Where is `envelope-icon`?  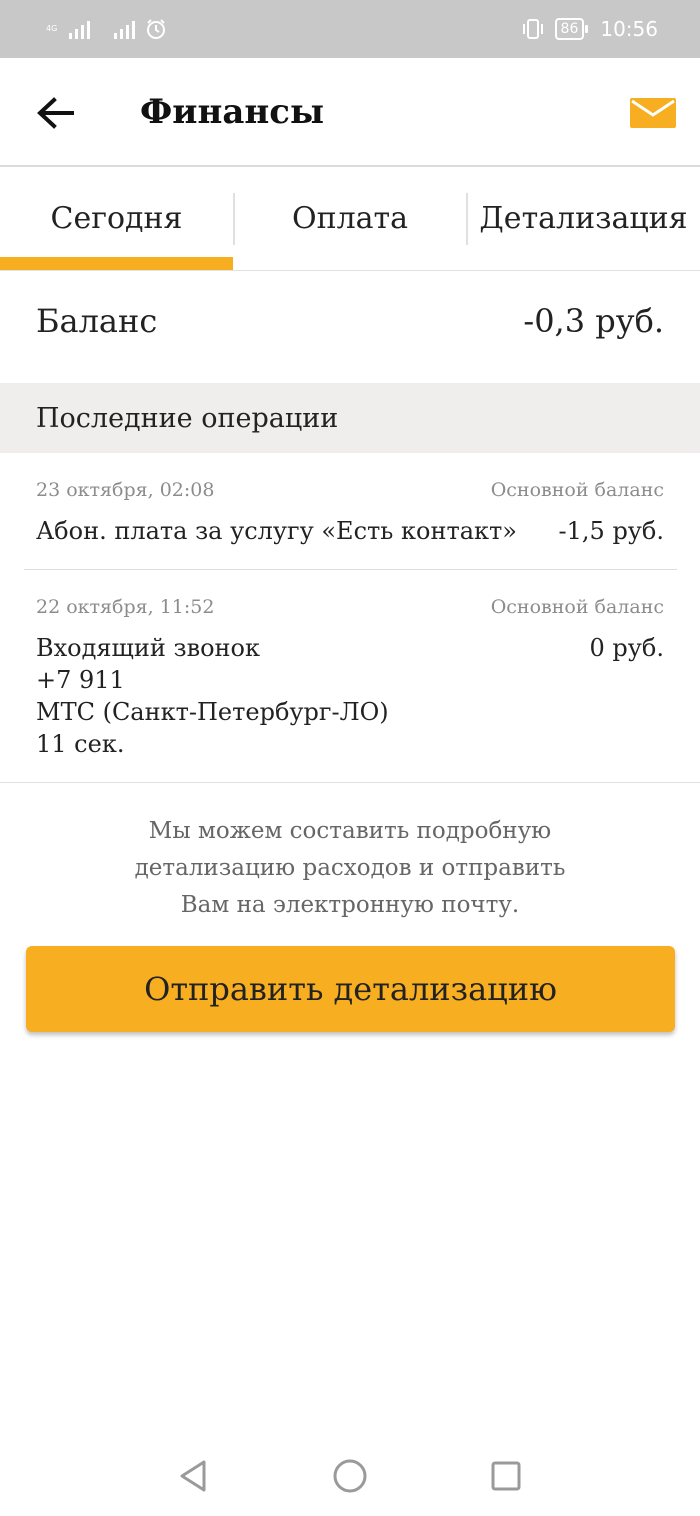 envelope-icon is located at coordinates (653, 113).